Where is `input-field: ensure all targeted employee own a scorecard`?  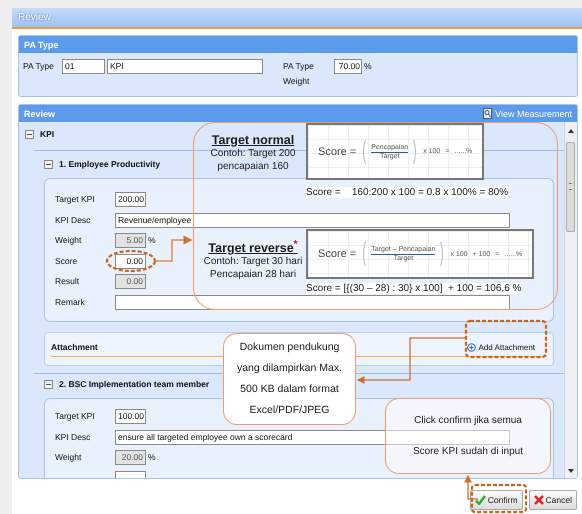
input-field: ensure all targeted employee own a scorecard is located at coordinates (312, 437).